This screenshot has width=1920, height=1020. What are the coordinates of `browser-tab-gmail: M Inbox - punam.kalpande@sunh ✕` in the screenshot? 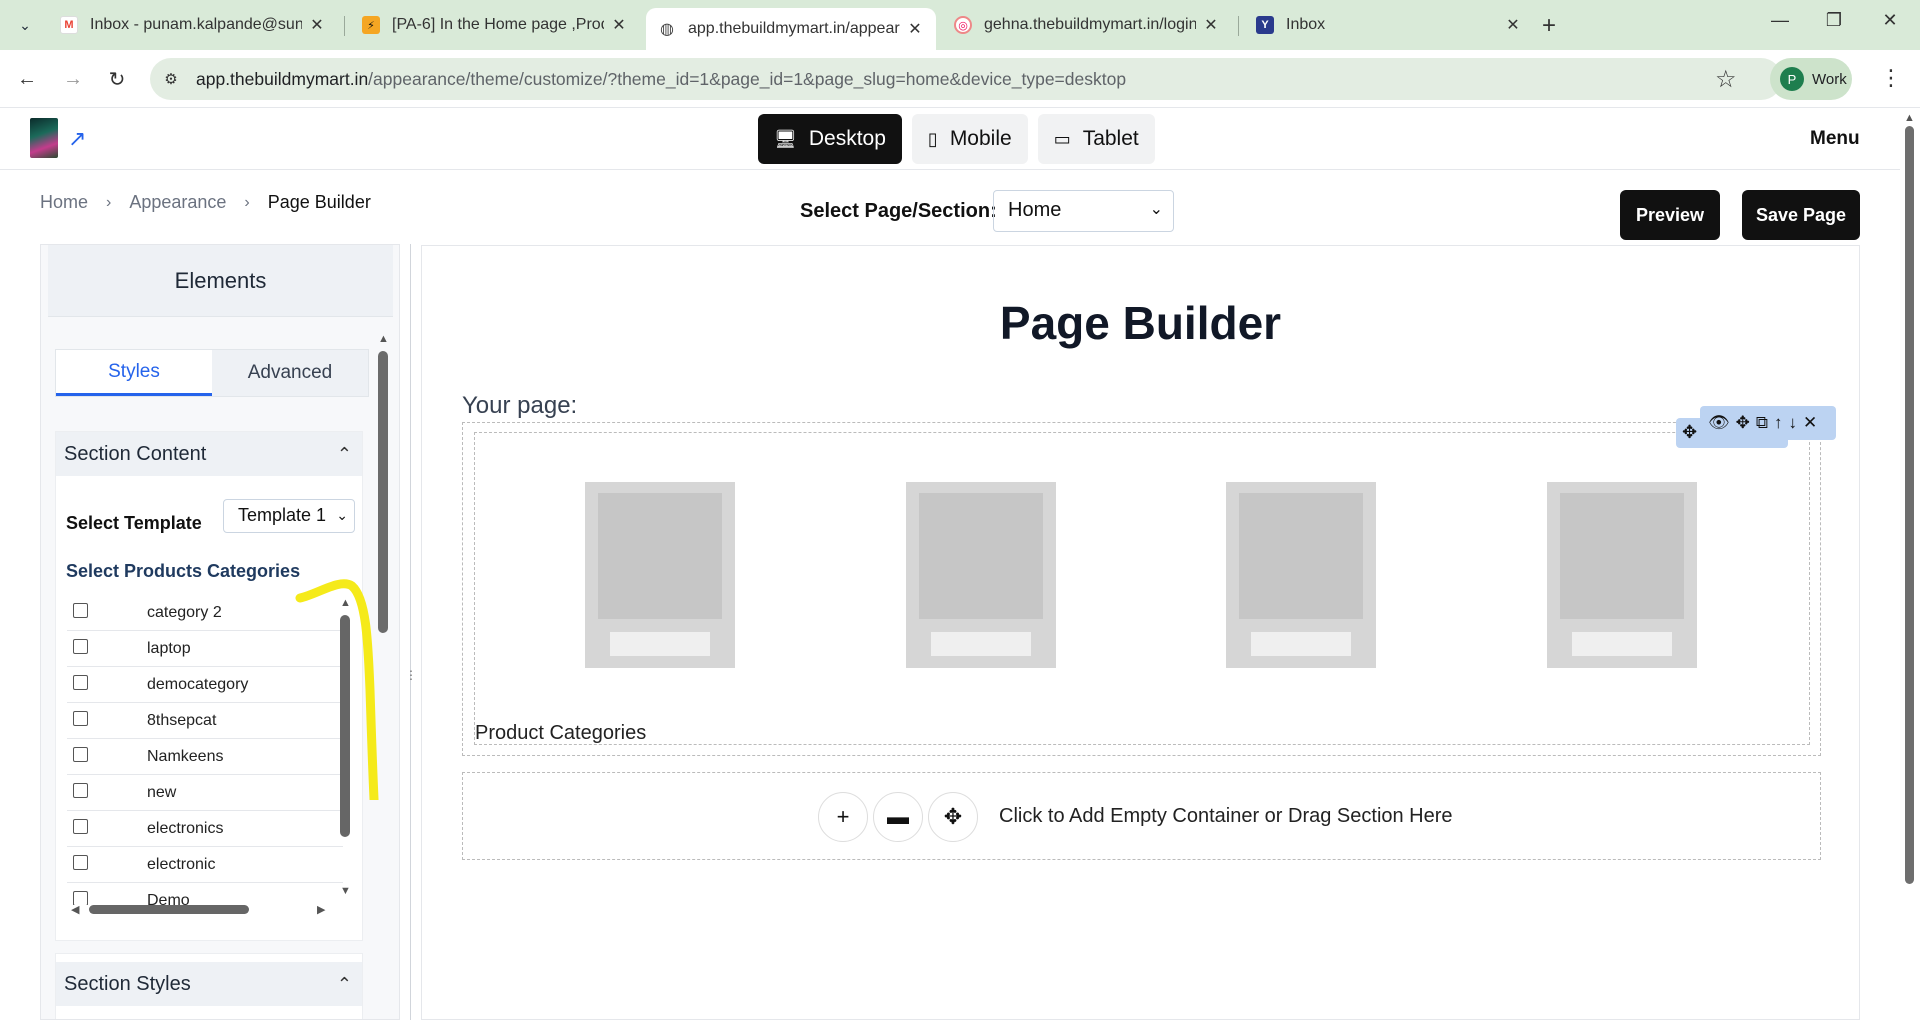 It's located at (193, 25).